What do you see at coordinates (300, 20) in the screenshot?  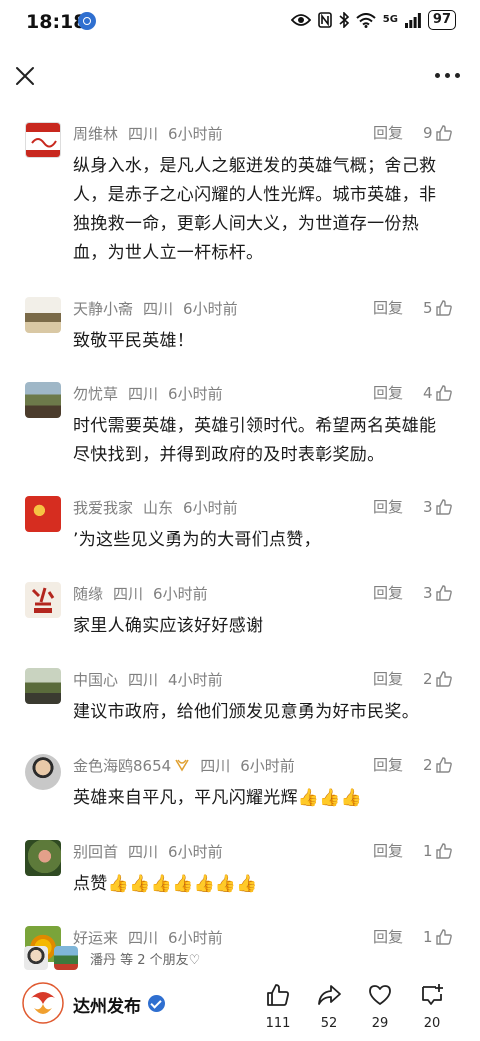 I see `eye-icon` at bounding box center [300, 20].